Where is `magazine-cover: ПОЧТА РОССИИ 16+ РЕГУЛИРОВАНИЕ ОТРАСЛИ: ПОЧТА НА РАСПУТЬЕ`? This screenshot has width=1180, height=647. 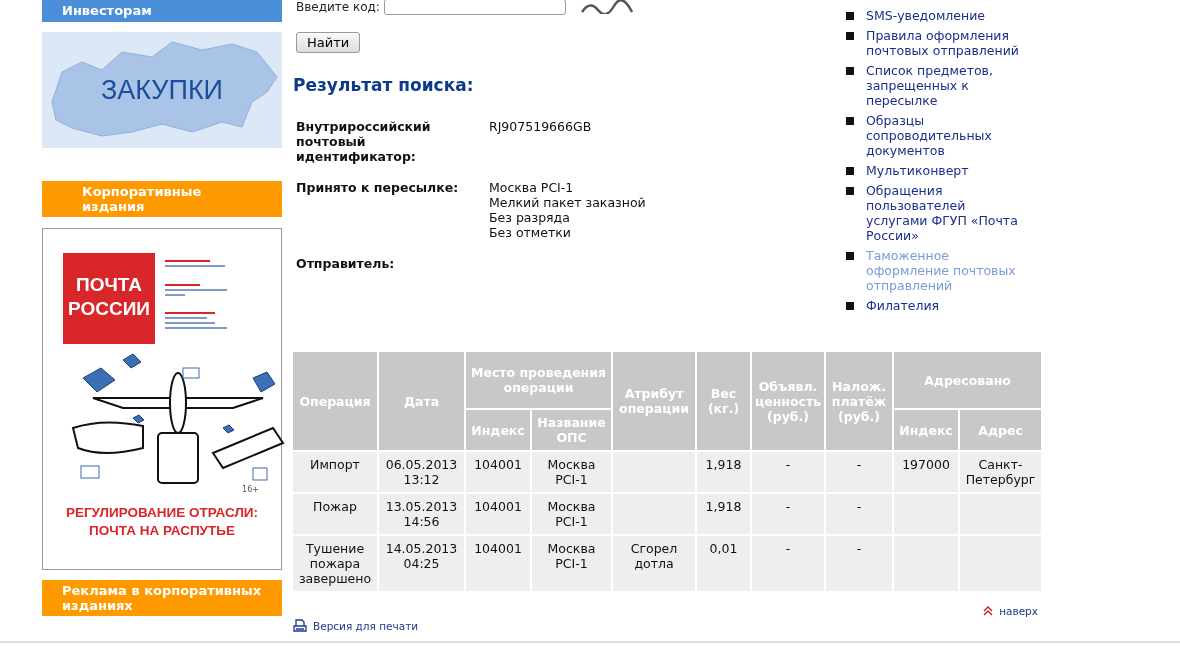 magazine-cover: ПОЧТА РОССИИ 16+ РЕГУЛИРОВАНИЕ ОТРАСЛИ: ПОЧТА НА РАСПУТЬЕ is located at coordinates (162, 399).